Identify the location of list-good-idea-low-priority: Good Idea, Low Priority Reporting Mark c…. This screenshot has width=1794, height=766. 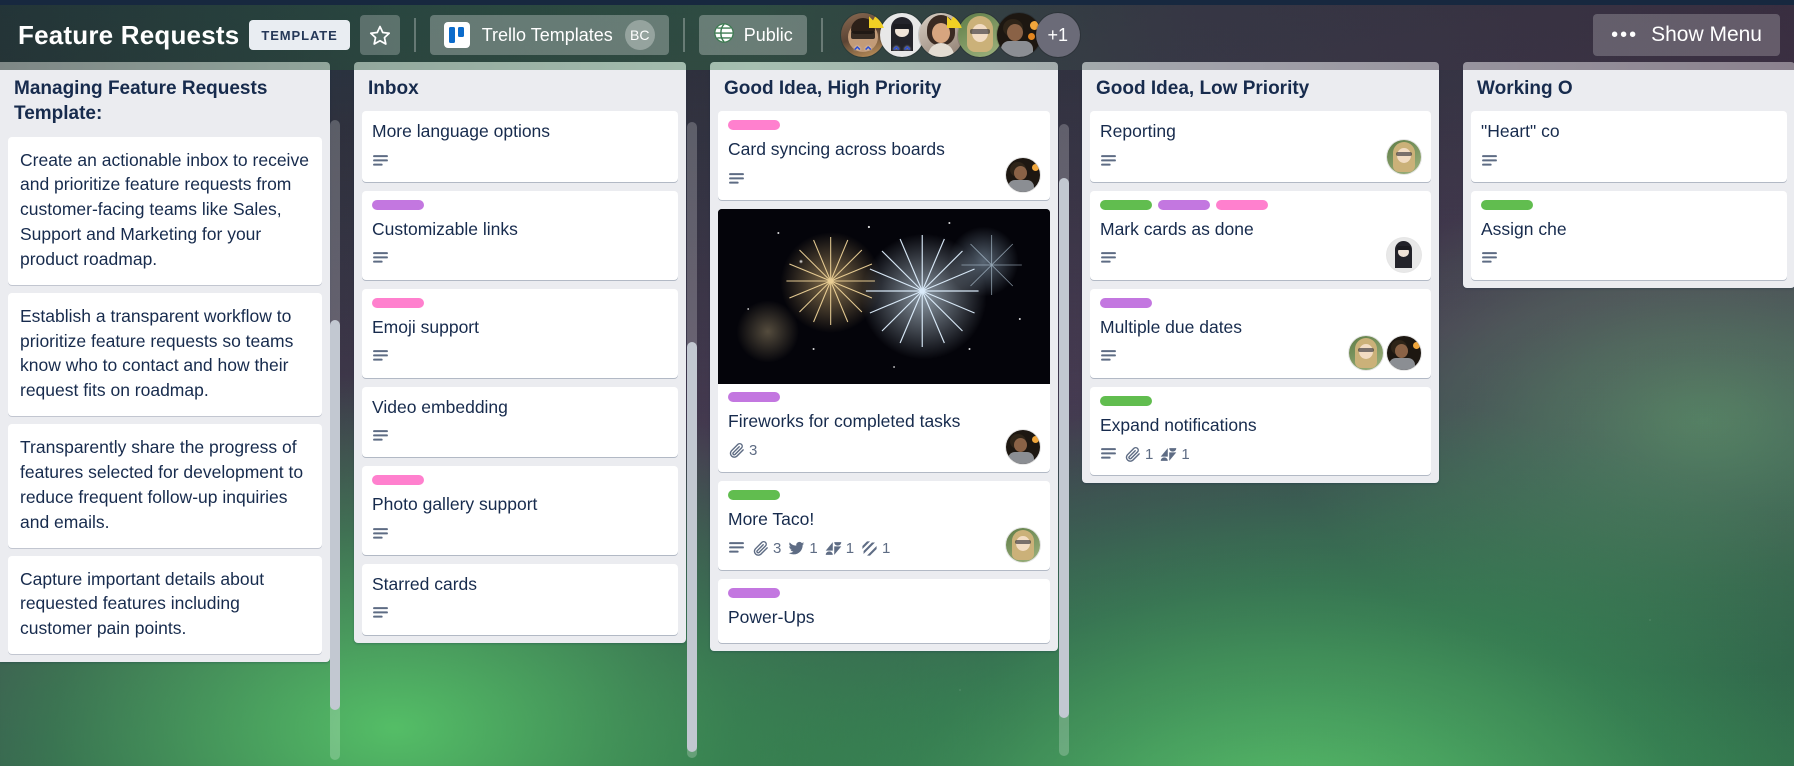
(1260, 273).